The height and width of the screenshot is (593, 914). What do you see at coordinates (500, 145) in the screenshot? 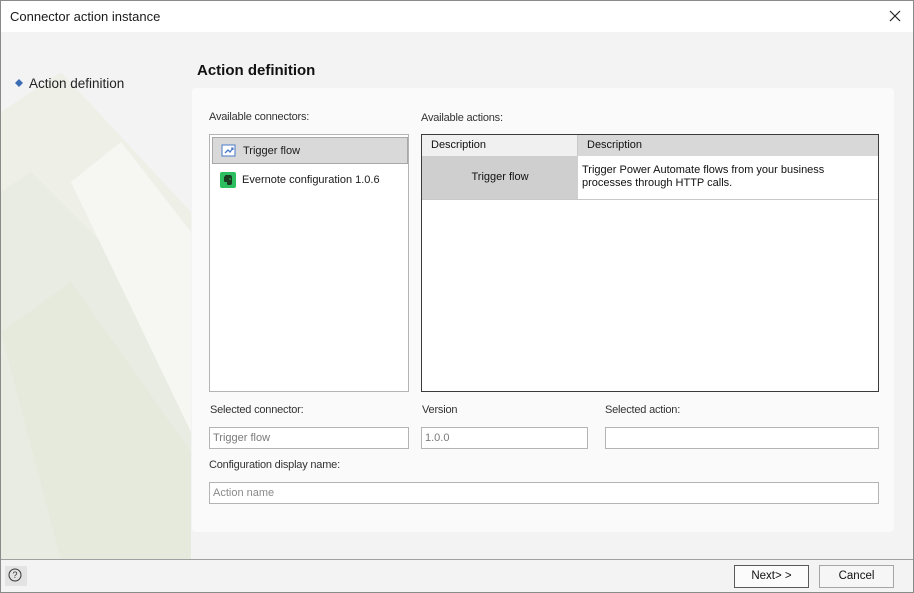
I see `column-header-name: Description` at bounding box center [500, 145].